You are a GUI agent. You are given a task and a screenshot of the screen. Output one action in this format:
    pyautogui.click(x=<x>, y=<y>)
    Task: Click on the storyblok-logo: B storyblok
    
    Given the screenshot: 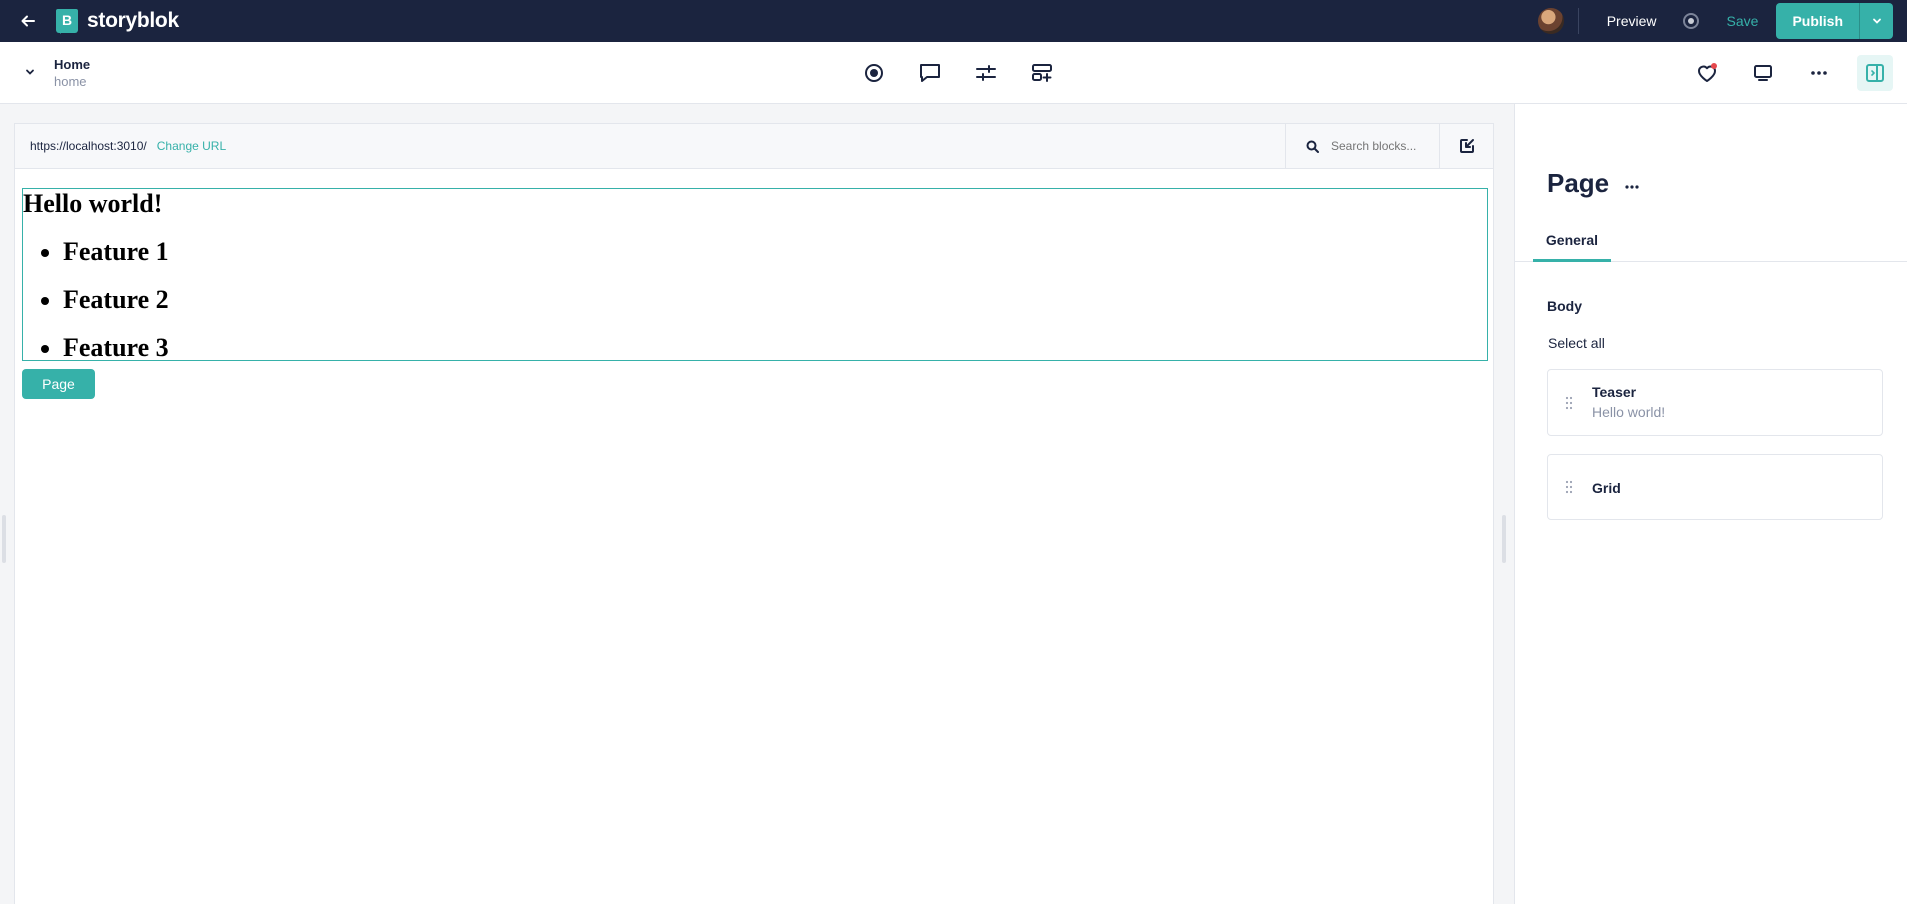 What is the action you would take?
    pyautogui.click(x=117, y=21)
    